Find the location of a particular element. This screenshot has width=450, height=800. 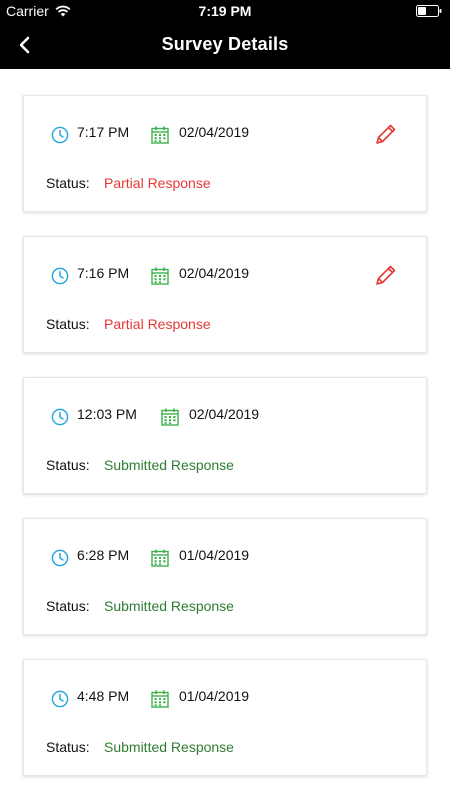

survey-time: 7:17 PM is located at coordinates (103, 132).